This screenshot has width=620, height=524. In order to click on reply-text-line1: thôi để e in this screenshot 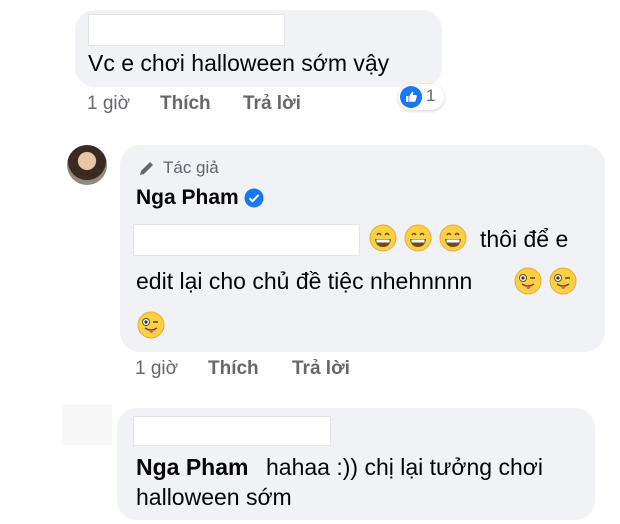, I will do `click(524, 239)`.